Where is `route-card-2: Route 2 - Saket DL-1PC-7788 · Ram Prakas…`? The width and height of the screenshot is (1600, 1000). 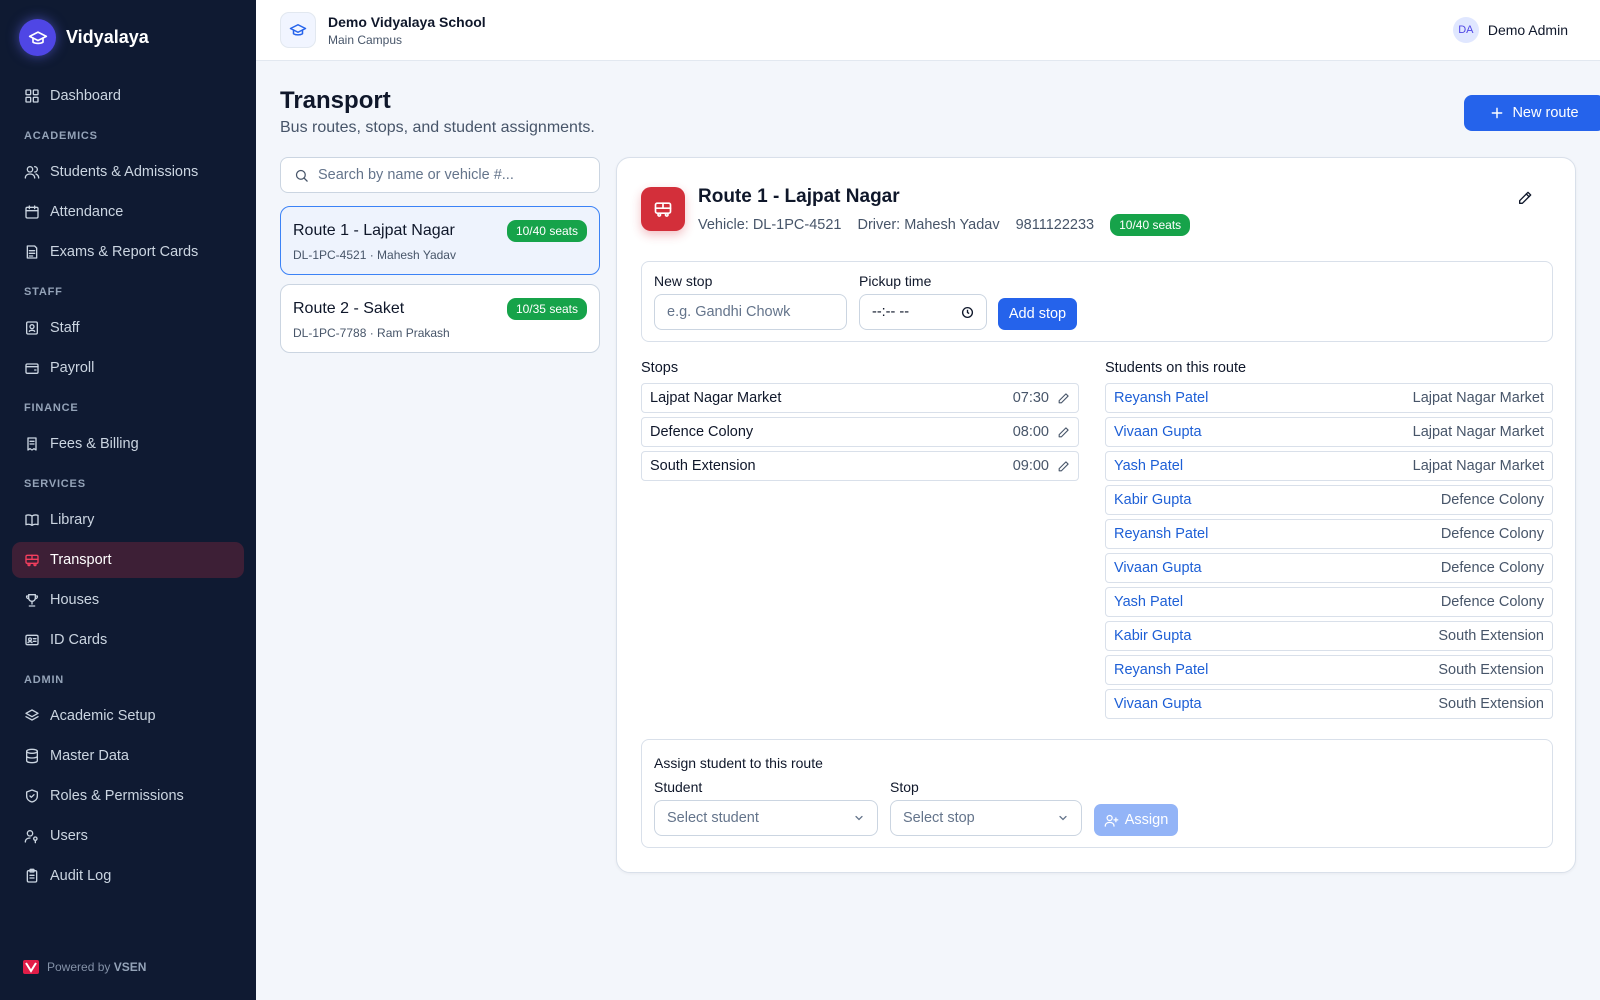 route-card-2: Route 2 - Saket DL-1PC-7788 · Ram Prakas… is located at coordinates (440, 318).